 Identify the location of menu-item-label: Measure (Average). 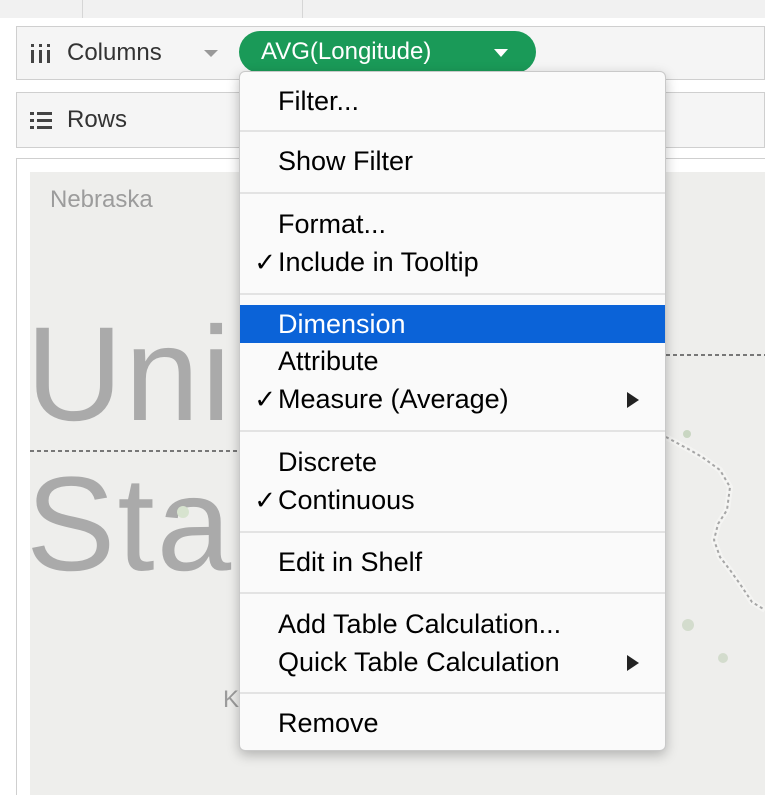
(393, 398).